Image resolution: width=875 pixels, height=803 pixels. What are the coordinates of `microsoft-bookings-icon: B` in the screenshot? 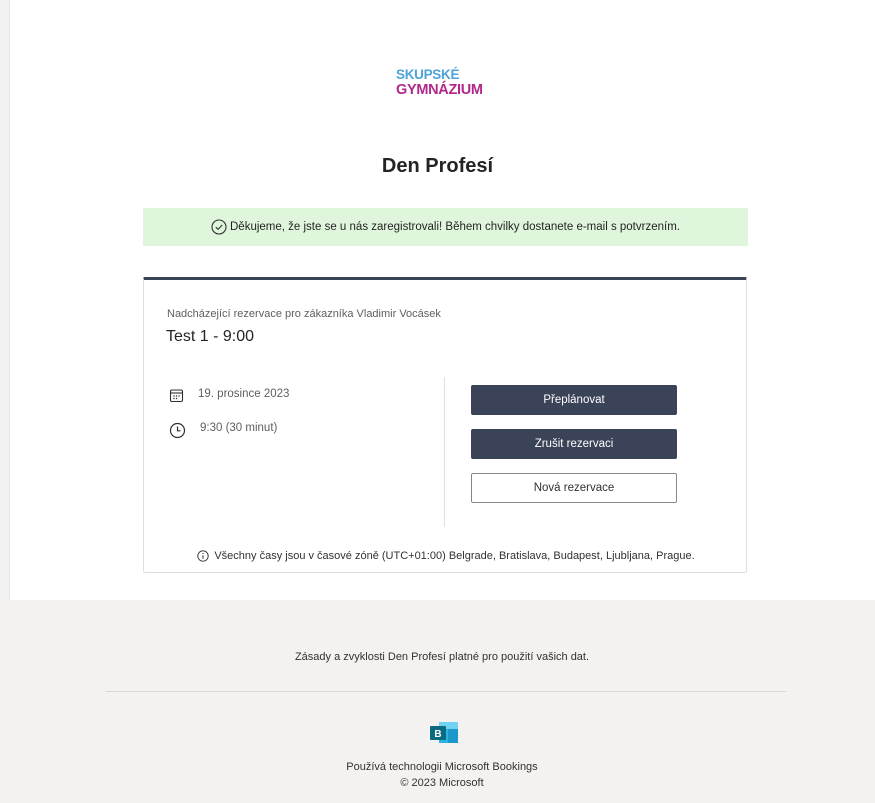 It's located at (444, 732).